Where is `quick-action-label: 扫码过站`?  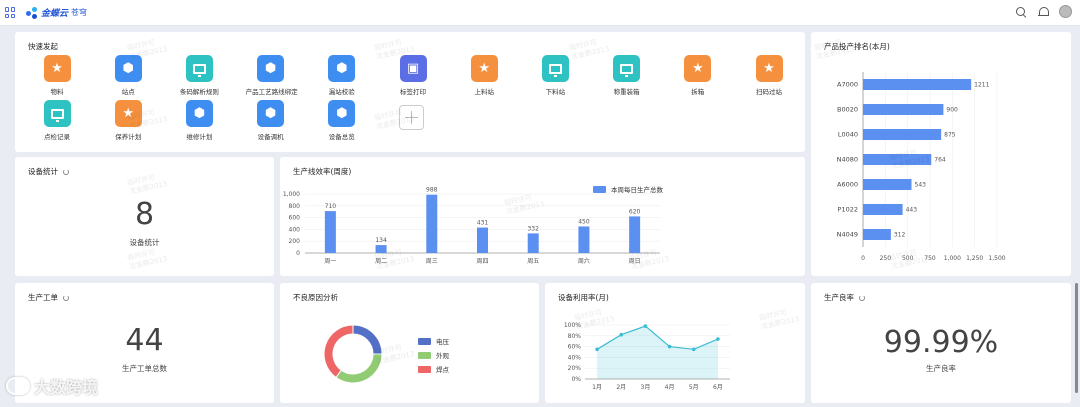
quick-action-label: 扫码过站 is located at coordinates (769, 92).